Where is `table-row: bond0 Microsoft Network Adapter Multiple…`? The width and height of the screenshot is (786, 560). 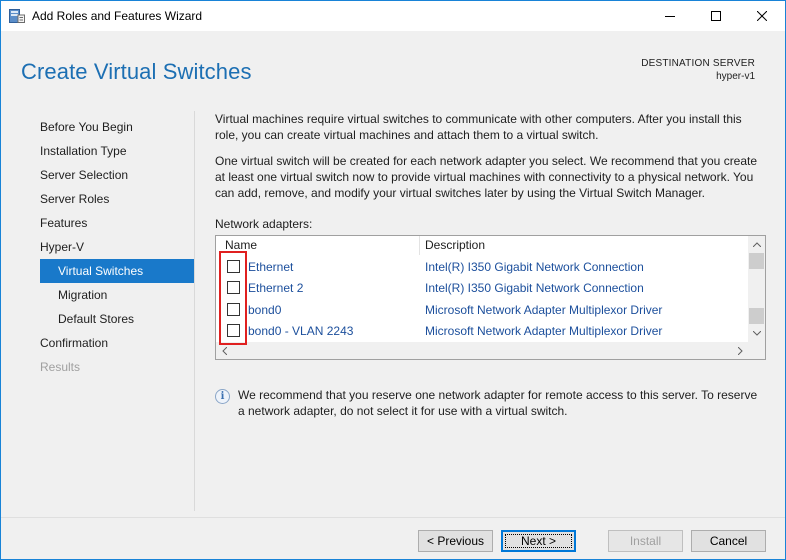 table-row: bond0 Microsoft Network Adapter Multiple… is located at coordinates (482, 310).